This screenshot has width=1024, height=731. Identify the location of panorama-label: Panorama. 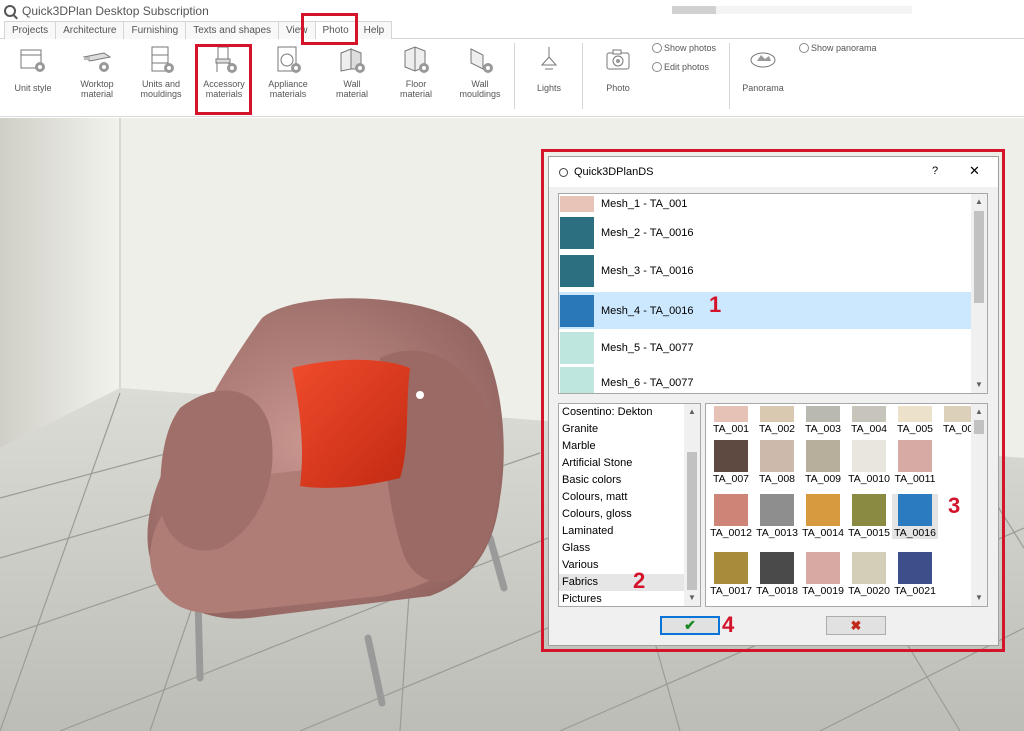
(763, 88).